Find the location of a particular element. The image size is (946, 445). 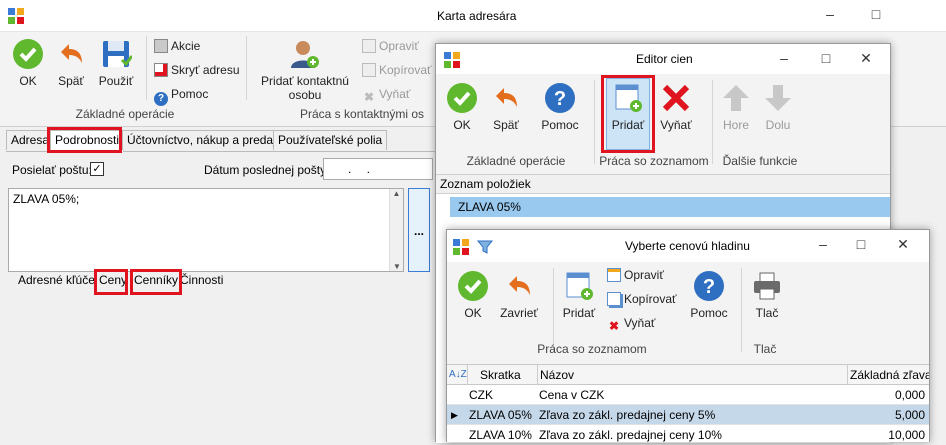

editor-back-button: Späť is located at coordinates (506, 107).